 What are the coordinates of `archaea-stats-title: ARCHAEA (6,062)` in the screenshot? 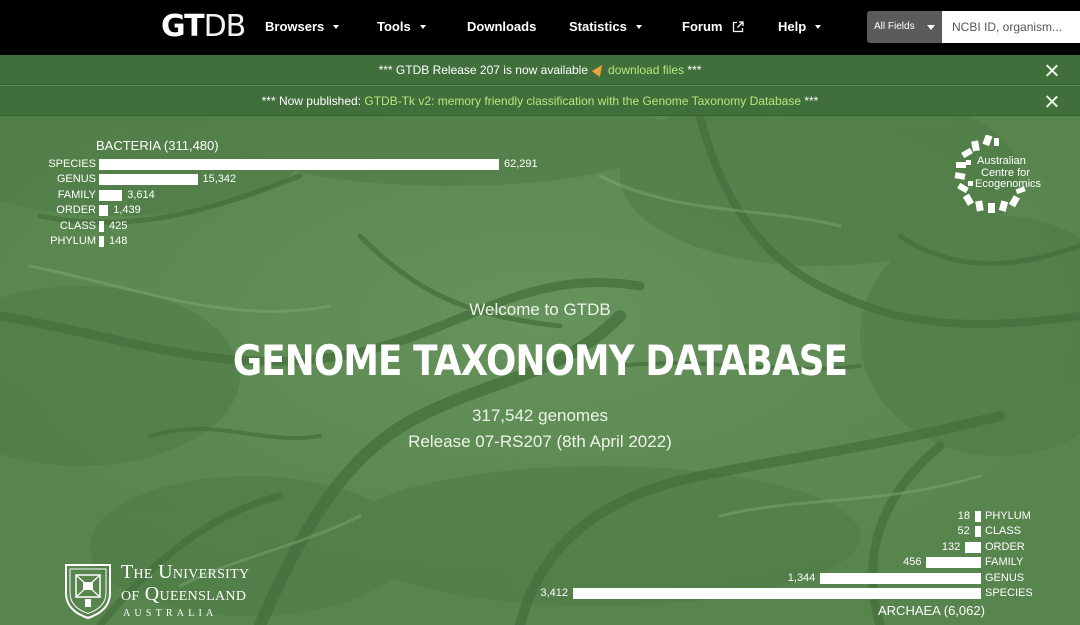 It's located at (931, 610).